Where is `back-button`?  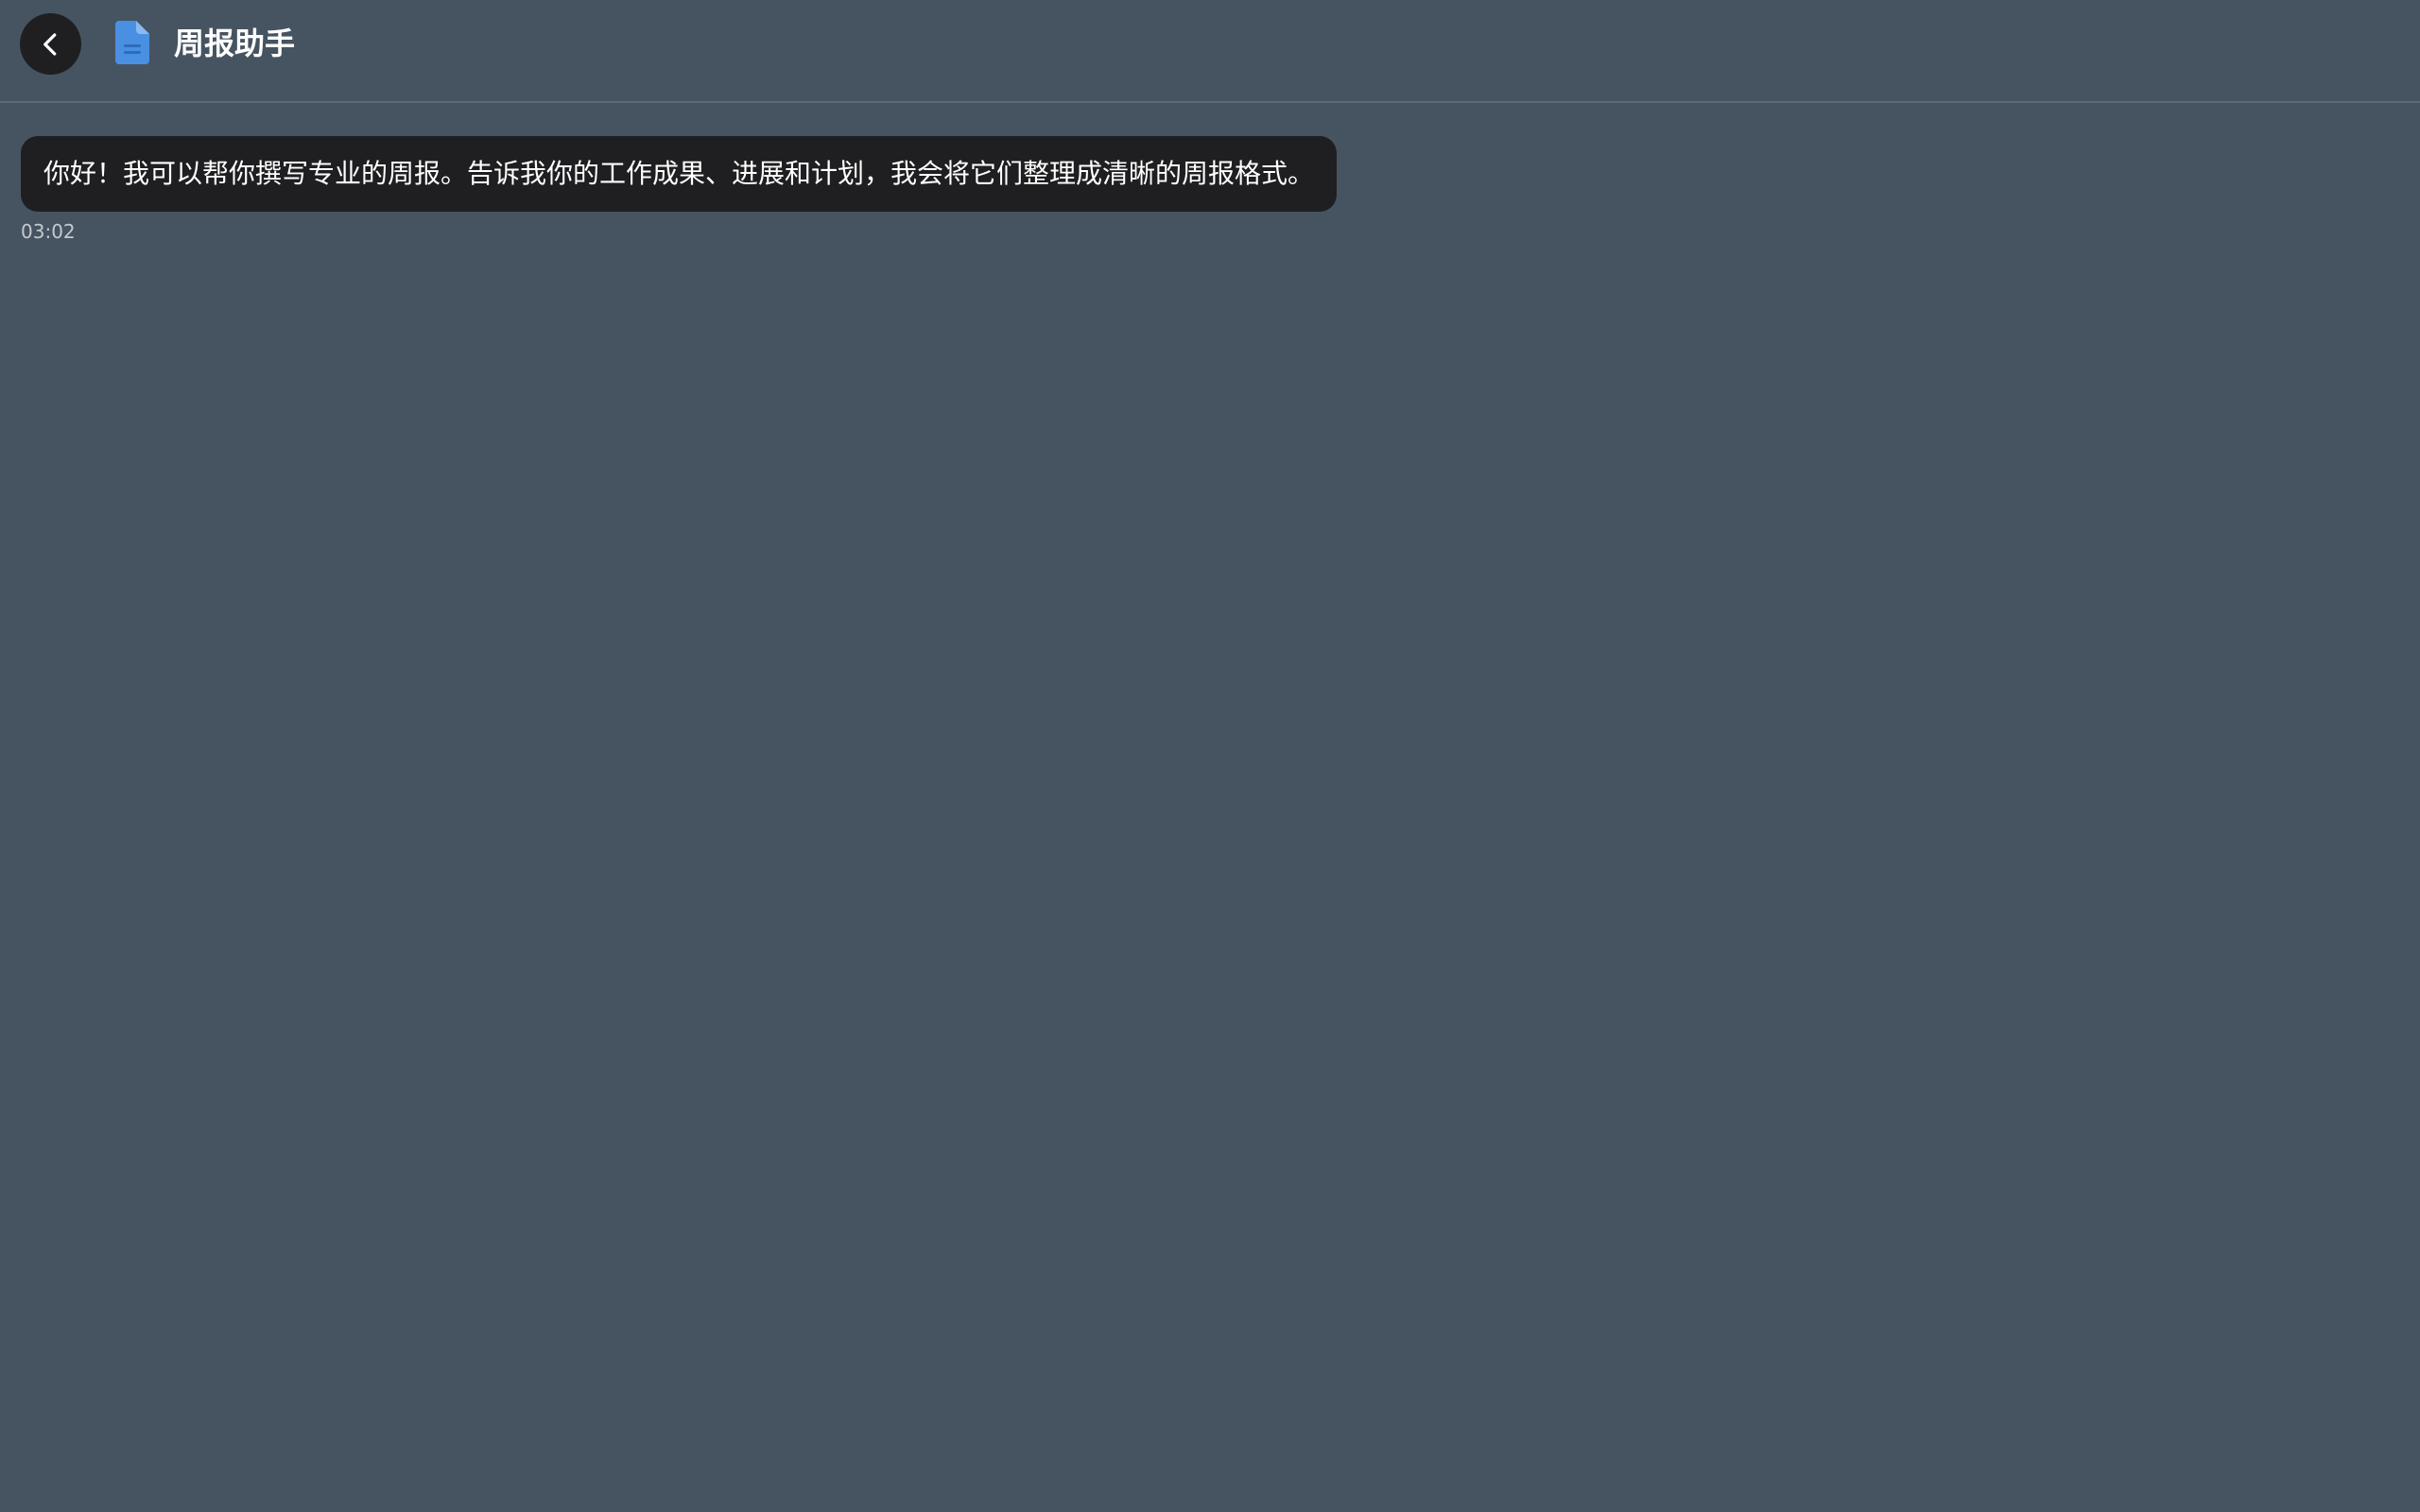
back-button is located at coordinates (50, 44).